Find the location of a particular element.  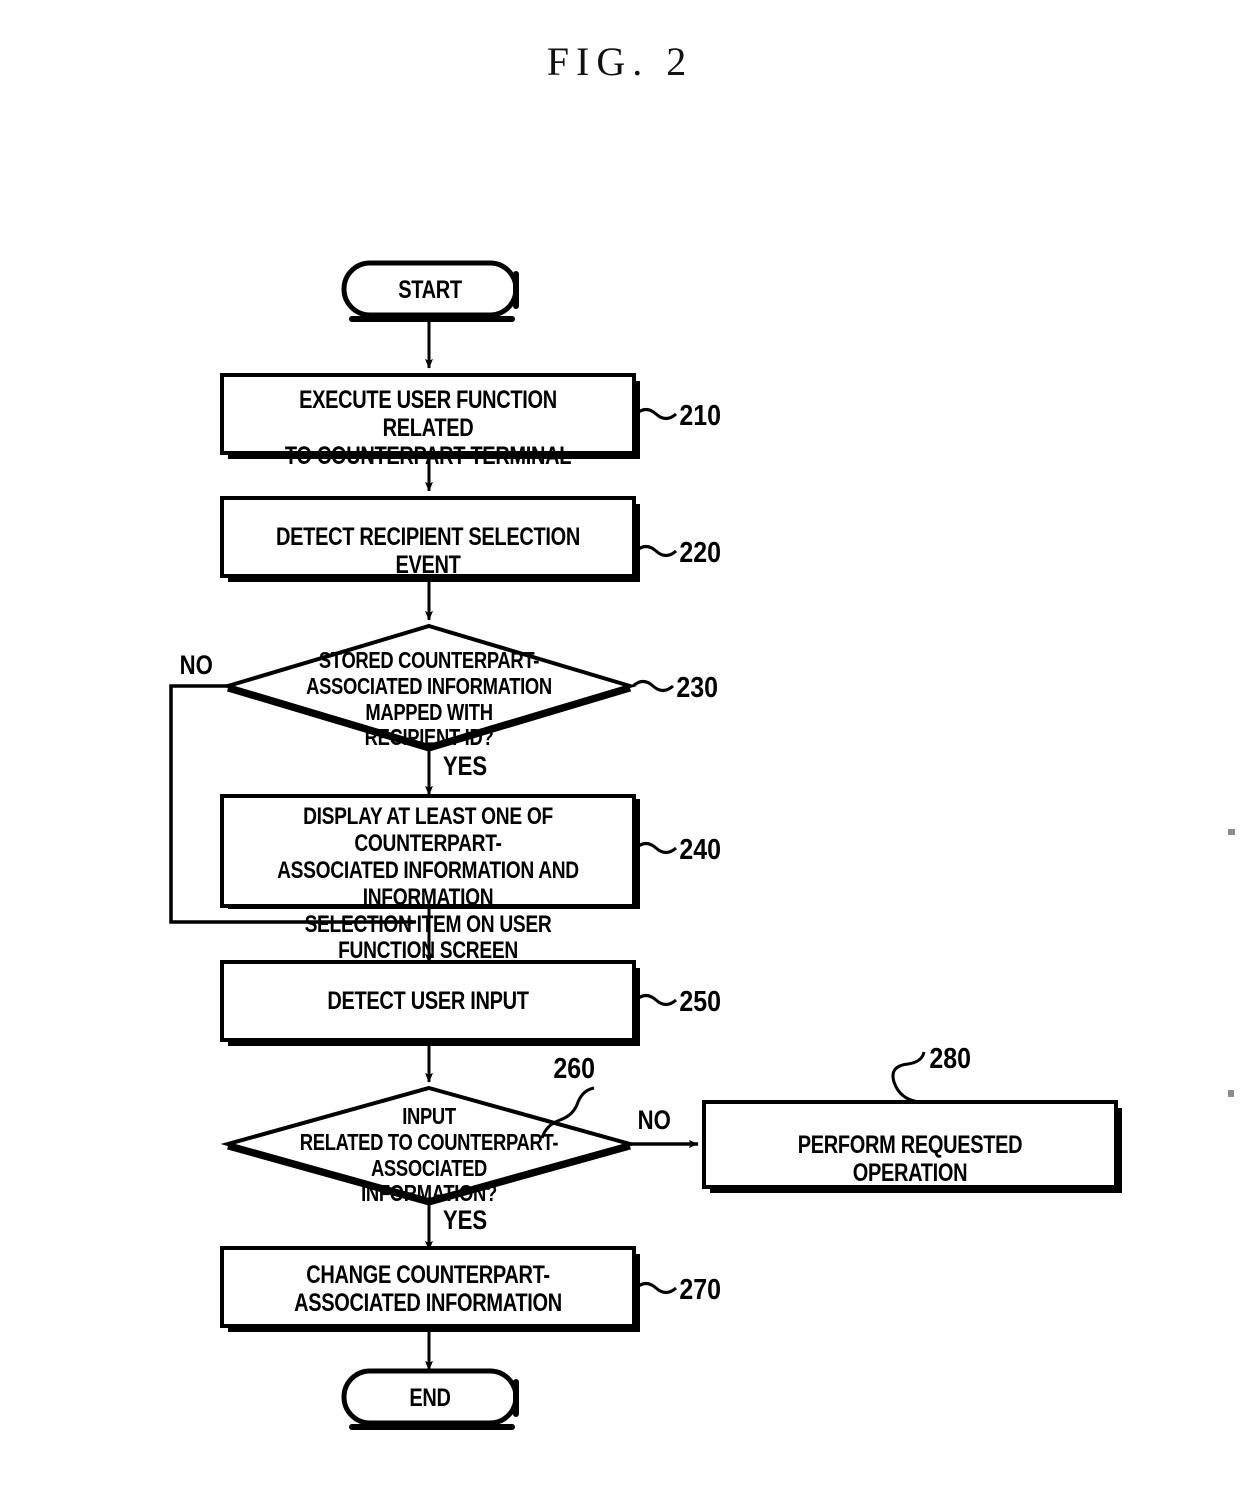

ref-num-250: 250 is located at coordinates (700, 1002).